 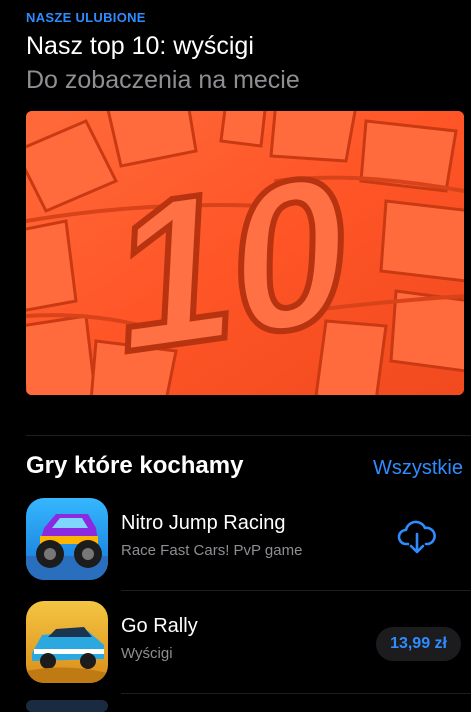 What do you see at coordinates (67, 706) in the screenshot?
I see `next-app-icon` at bounding box center [67, 706].